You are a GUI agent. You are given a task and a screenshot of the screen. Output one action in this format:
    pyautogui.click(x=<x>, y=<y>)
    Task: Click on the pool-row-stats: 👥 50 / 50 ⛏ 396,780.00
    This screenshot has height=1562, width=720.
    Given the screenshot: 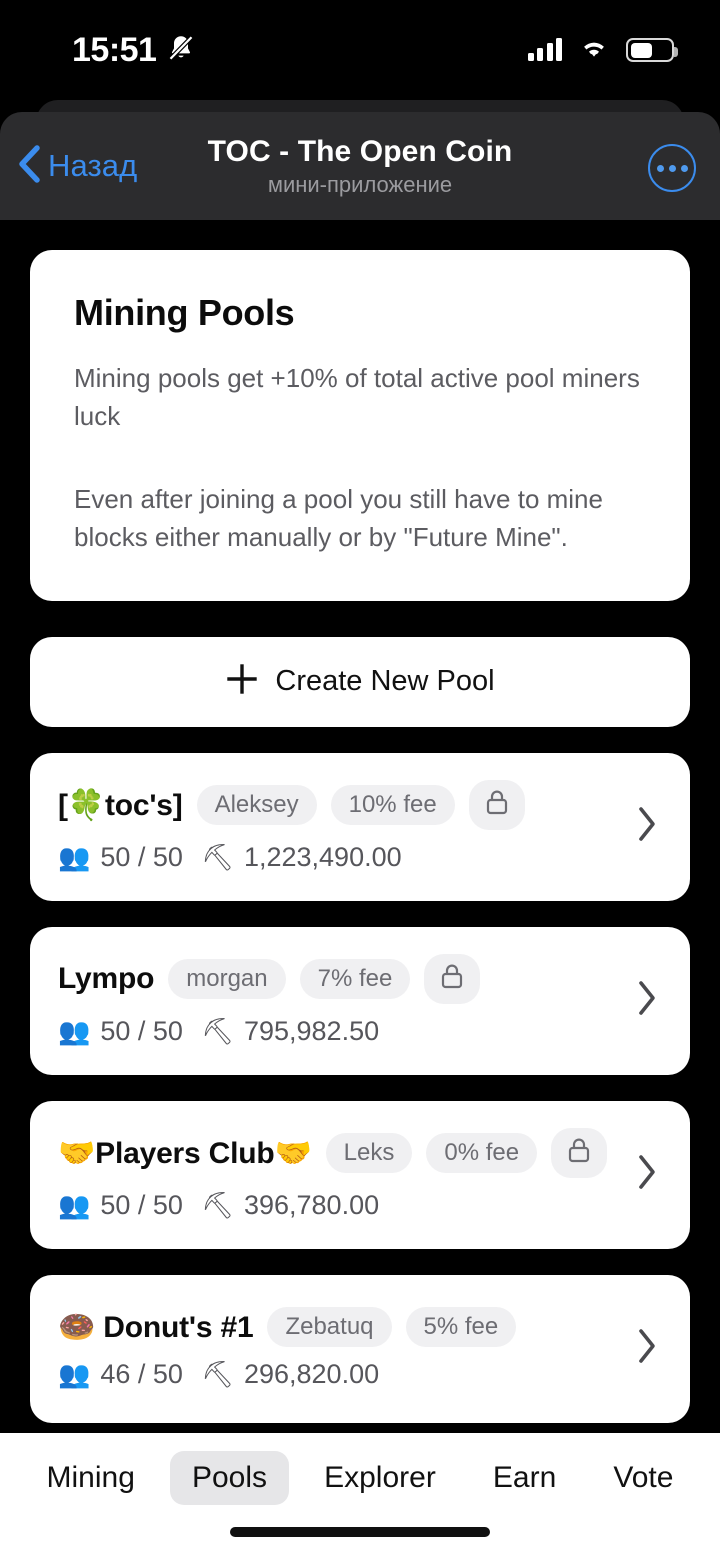 What is the action you would take?
    pyautogui.click(x=340, y=1205)
    